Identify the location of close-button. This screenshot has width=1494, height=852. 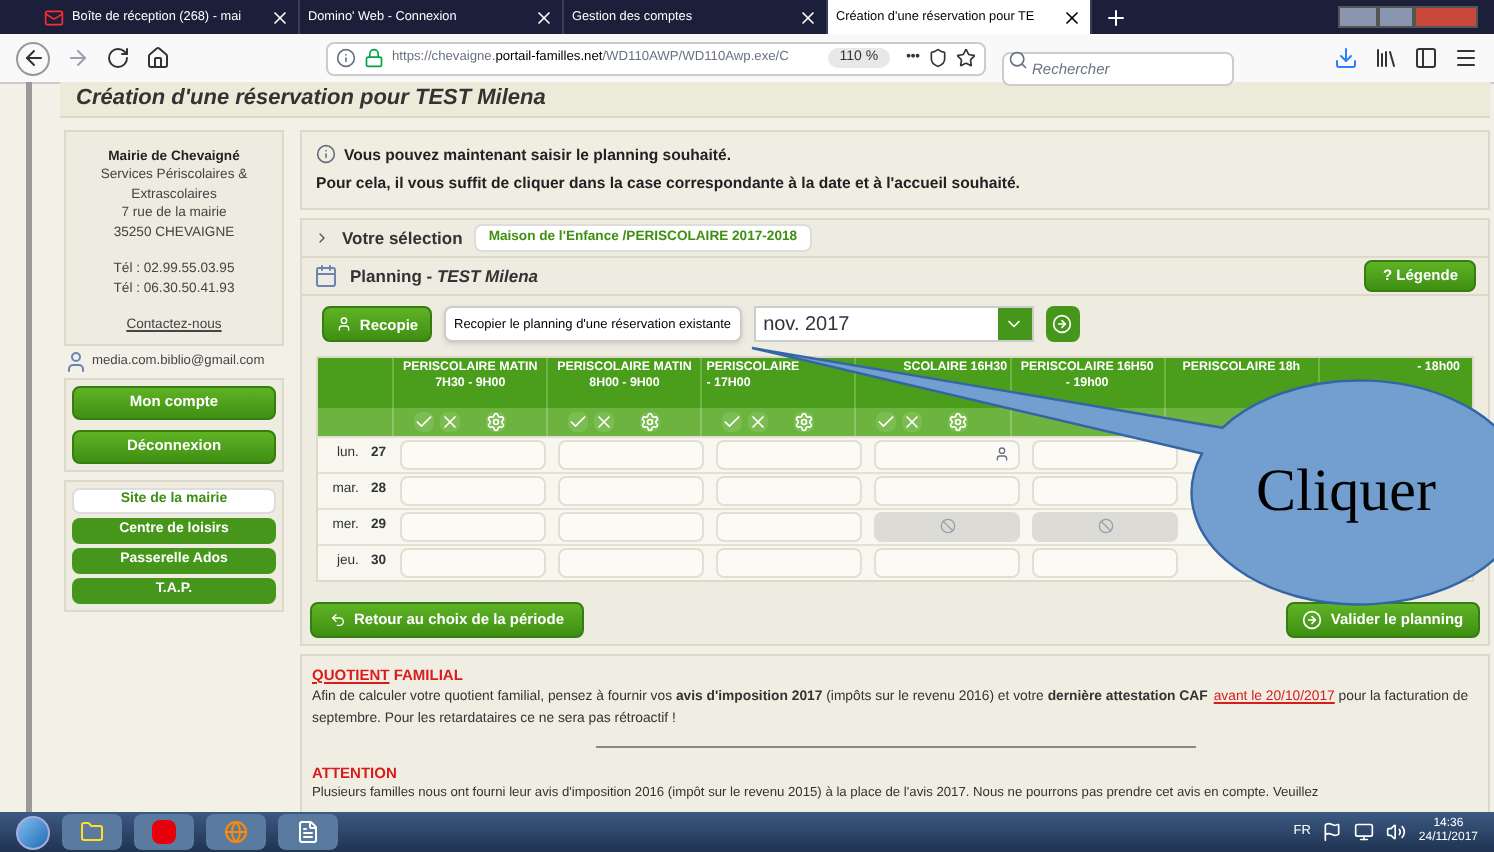
(1446, 17).